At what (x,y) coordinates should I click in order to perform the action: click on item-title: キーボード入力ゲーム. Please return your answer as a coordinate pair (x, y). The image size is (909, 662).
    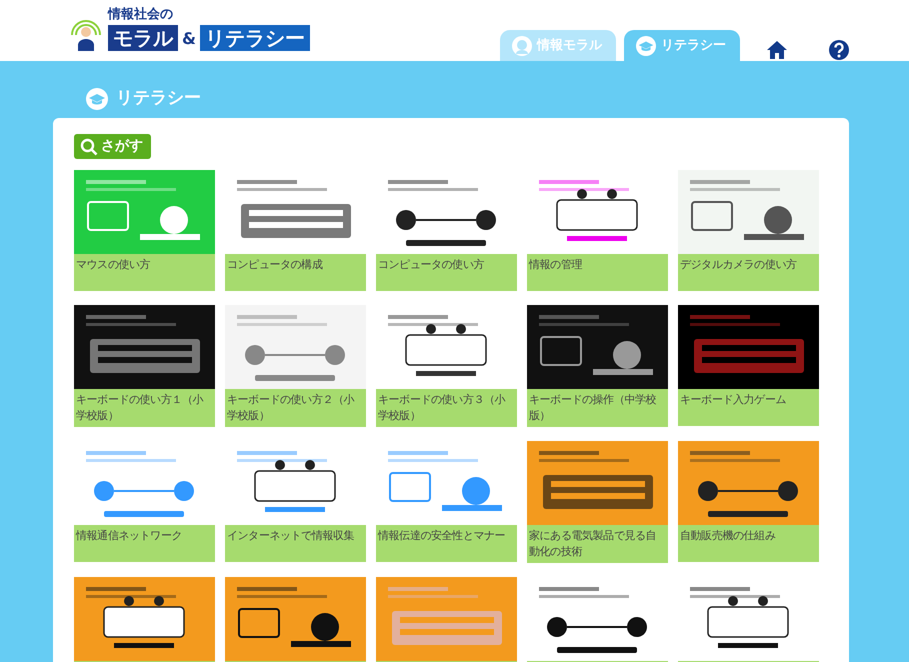
    Looking at the image, I should click on (748, 407).